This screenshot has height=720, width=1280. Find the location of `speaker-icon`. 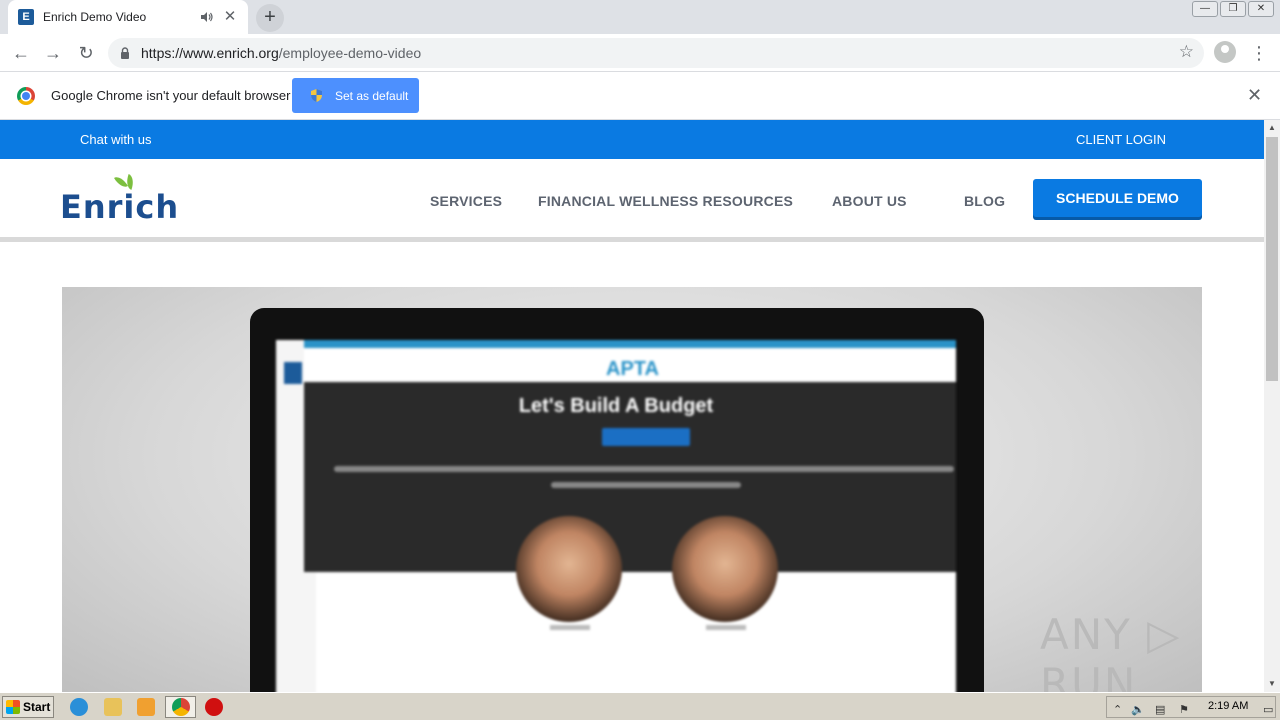

speaker-icon is located at coordinates (207, 17).